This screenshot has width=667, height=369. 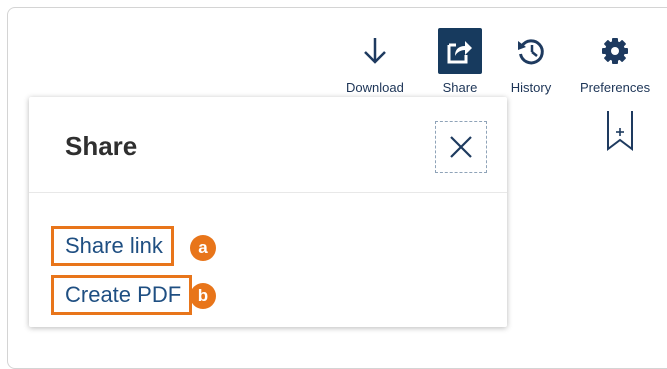 What do you see at coordinates (101, 146) in the screenshot?
I see `share-panel-title: Share` at bounding box center [101, 146].